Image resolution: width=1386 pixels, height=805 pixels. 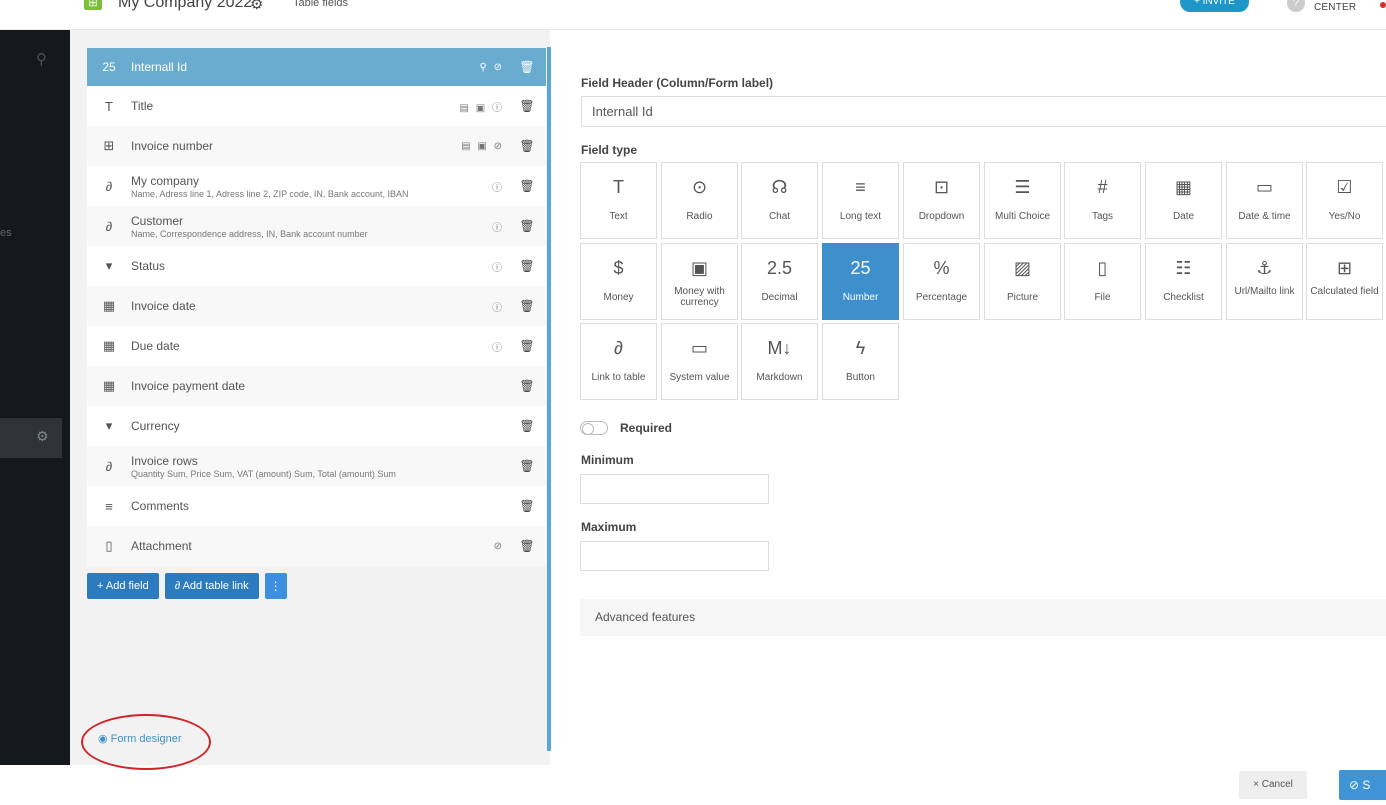 What do you see at coordinates (275, 586) in the screenshot?
I see `more-options-button: ⋮` at bounding box center [275, 586].